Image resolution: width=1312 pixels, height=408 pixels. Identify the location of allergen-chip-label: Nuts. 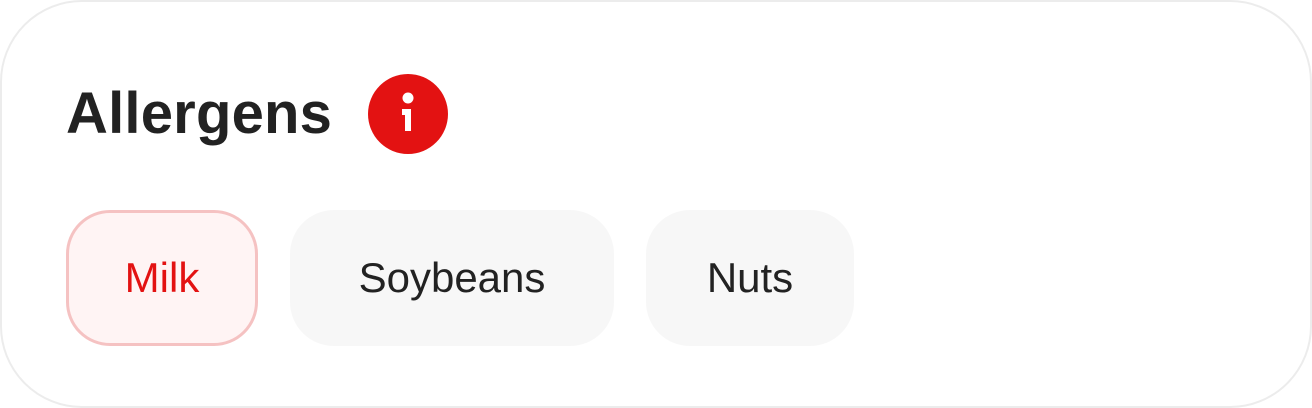
(750, 277).